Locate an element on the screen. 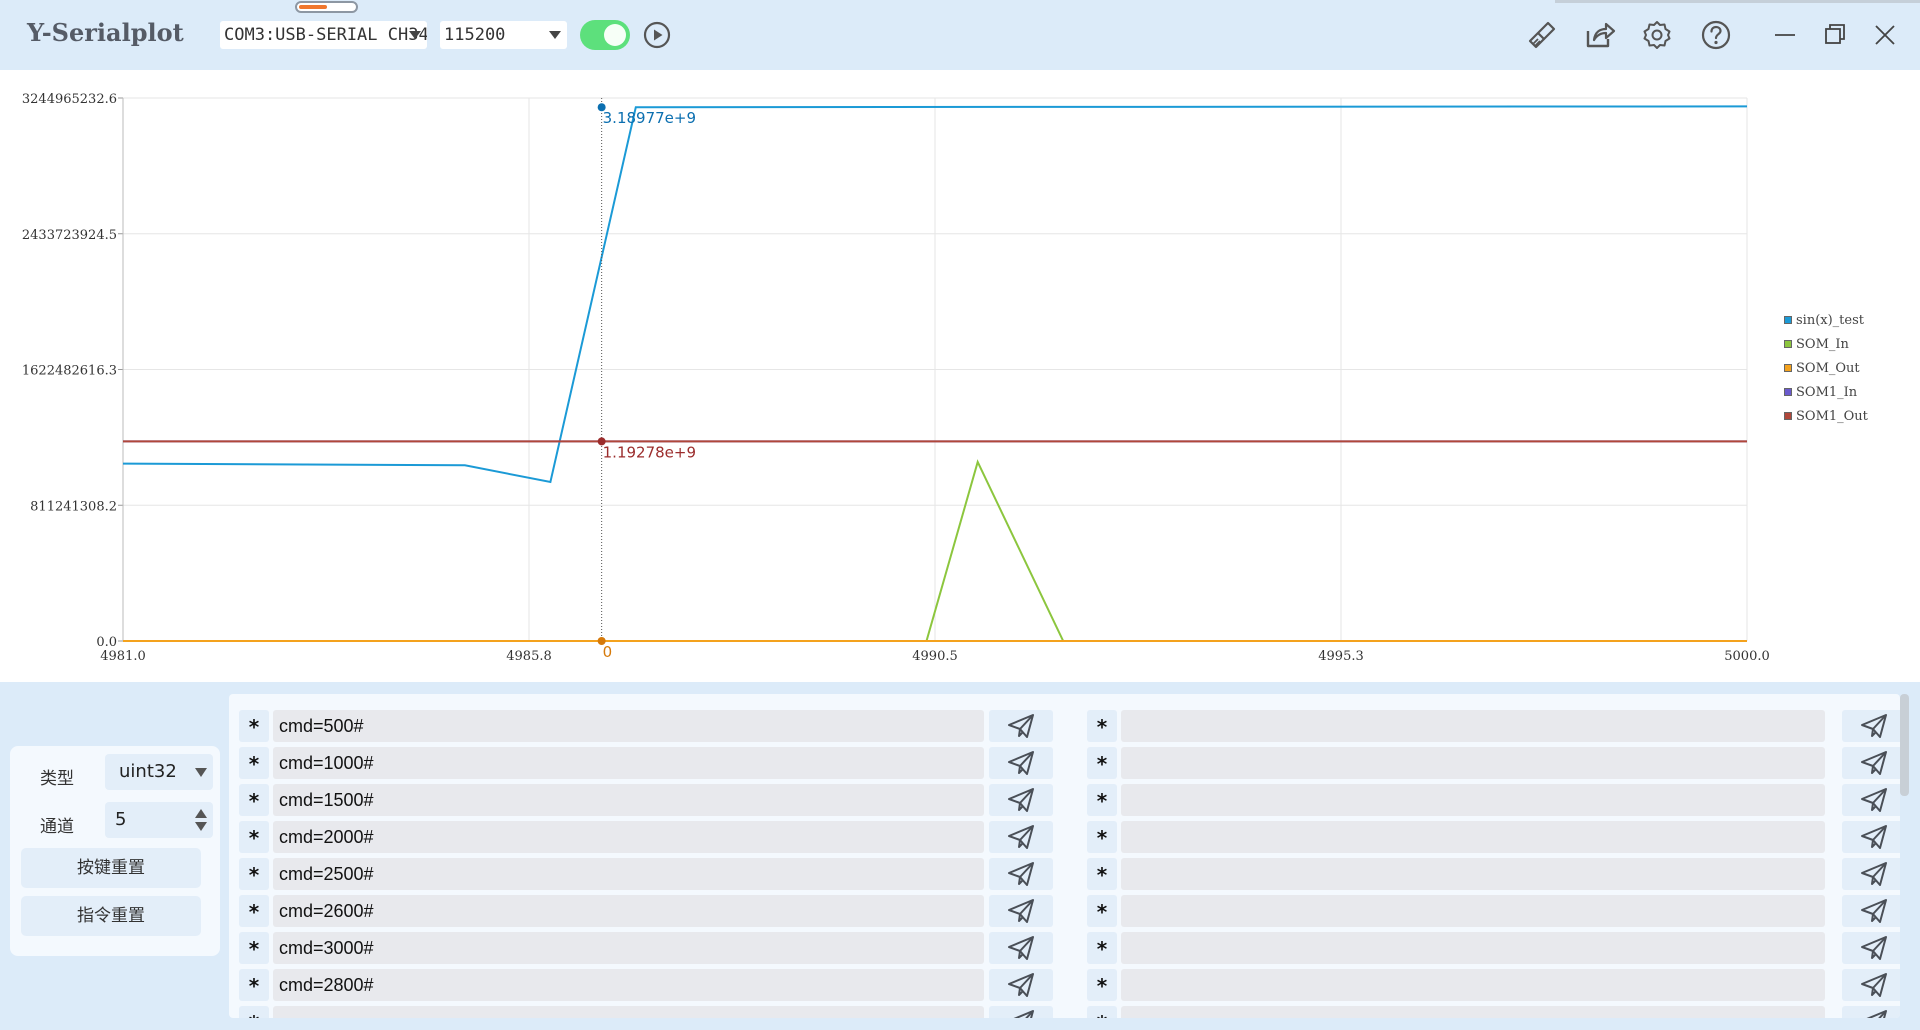 This screenshot has width=1920, height=1030. control-card: 类型 uint32 通道 5 按键重置 指令重置 is located at coordinates (115, 851).